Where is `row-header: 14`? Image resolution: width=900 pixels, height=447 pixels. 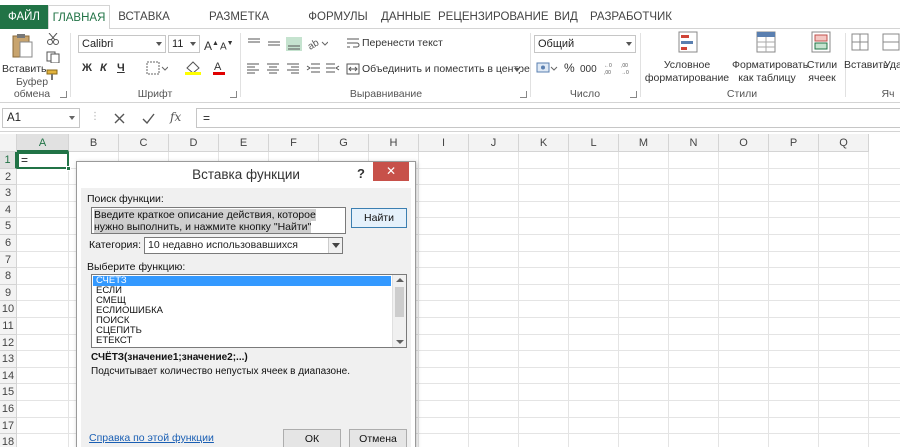
row-header: 14 is located at coordinates (8, 376).